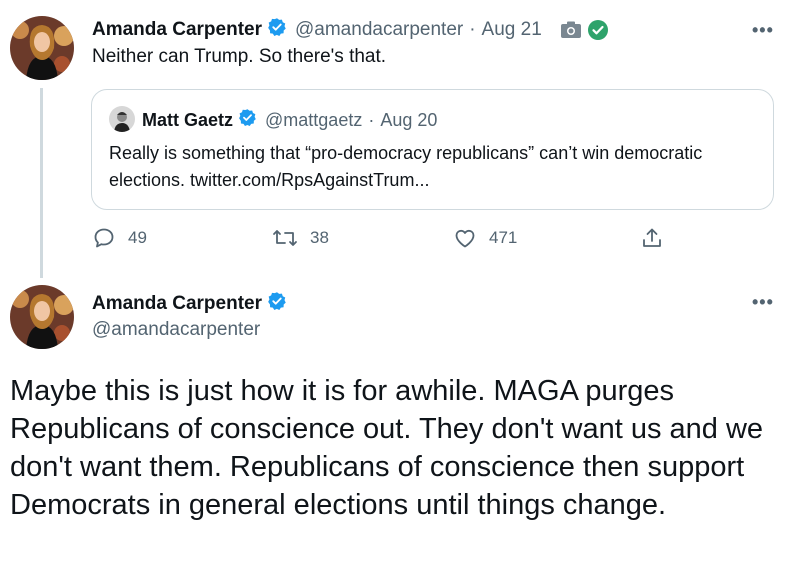 The width and height of the screenshot is (797, 561). Describe the element at coordinates (285, 238) in the screenshot. I see `retweet-icon` at that location.